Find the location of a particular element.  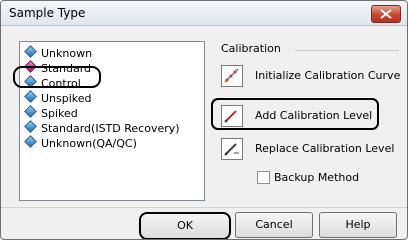

selection-highlight is located at coordinates (57, 77).